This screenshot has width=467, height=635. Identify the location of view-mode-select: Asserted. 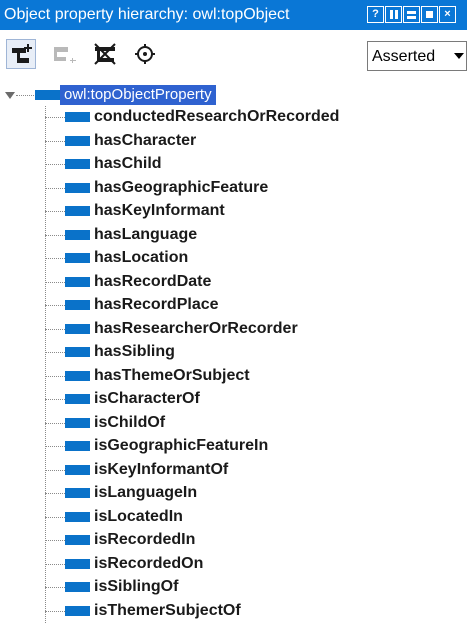
(417, 56).